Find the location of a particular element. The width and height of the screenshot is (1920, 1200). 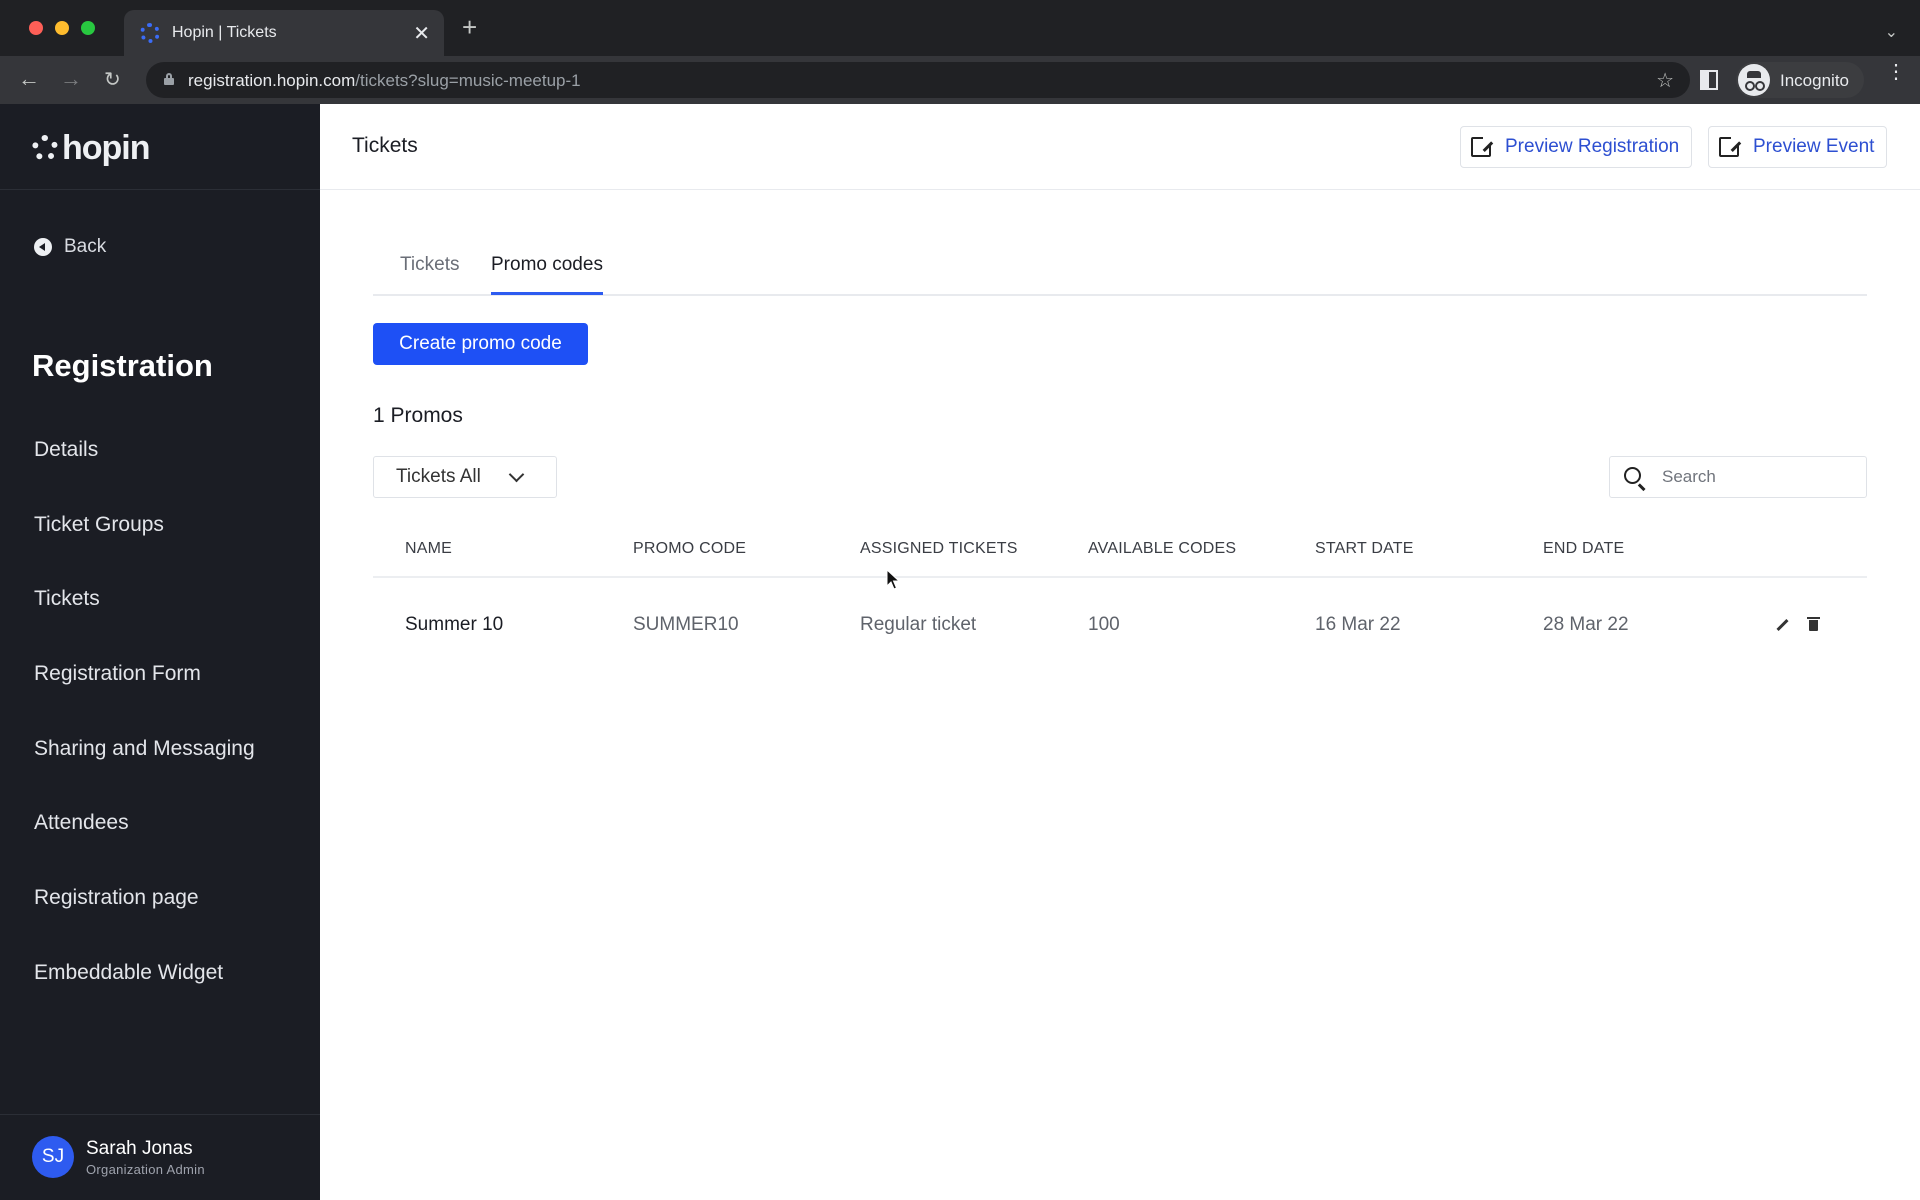

minimize-window-button is located at coordinates (62, 28).